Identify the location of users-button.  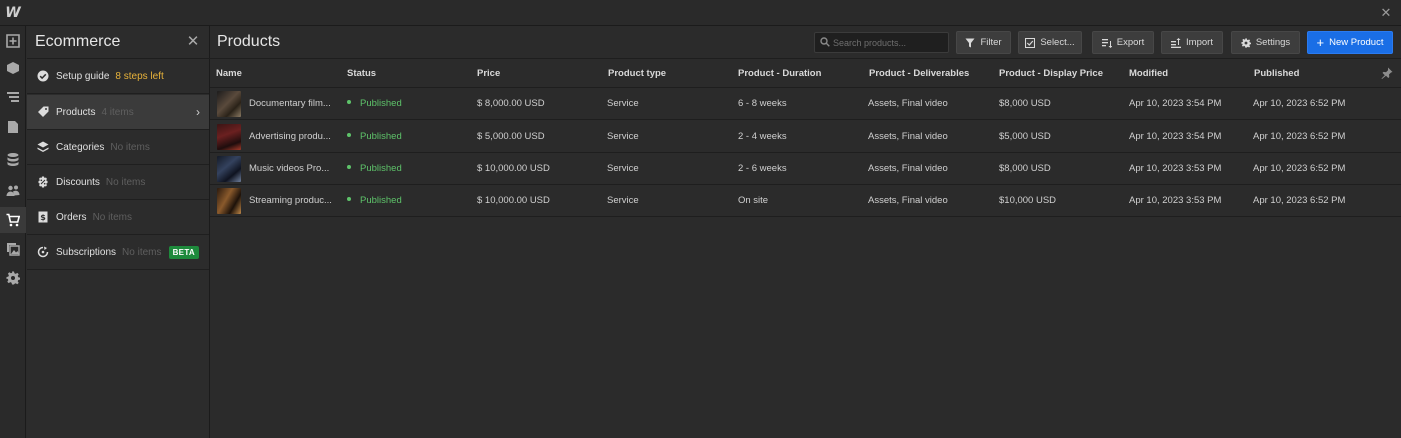
(13, 190).